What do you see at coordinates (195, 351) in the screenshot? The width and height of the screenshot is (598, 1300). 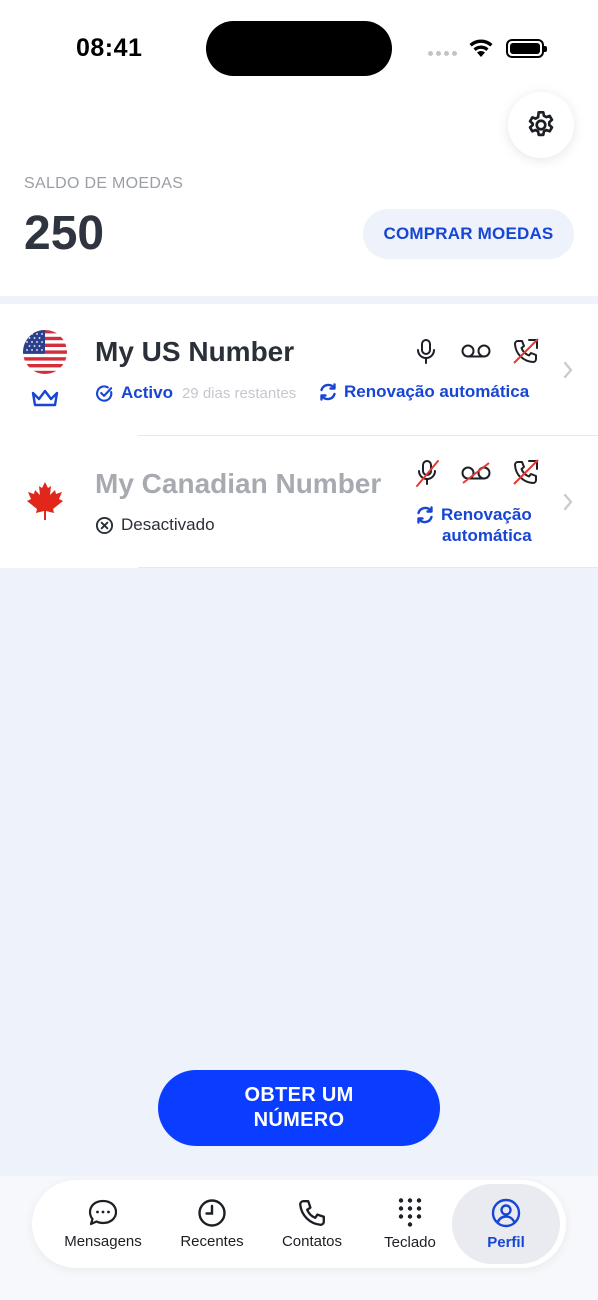 I see `number-name: My US Number` at bounding box center [195, 351].